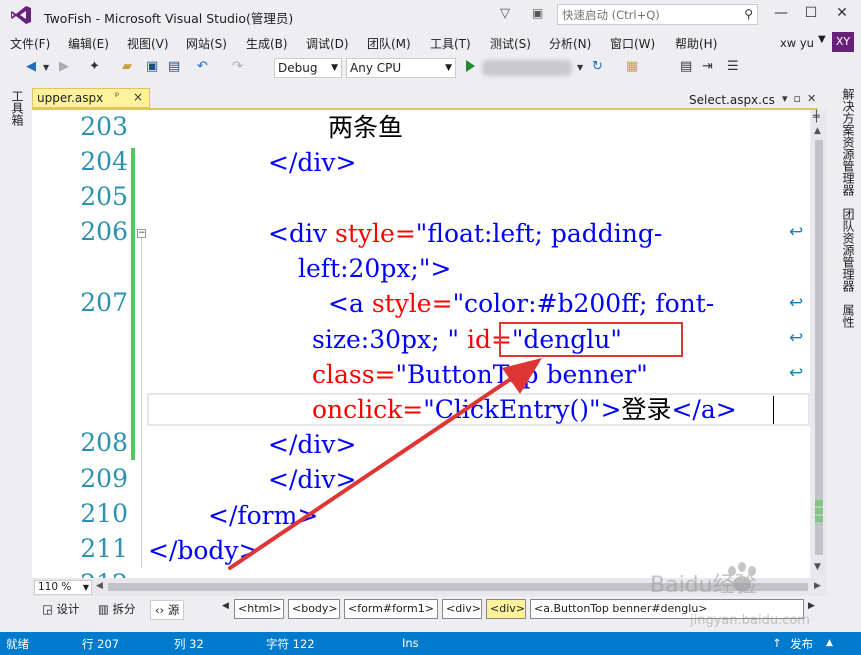 The height and width of the screenshot is (655, 861). What do you see at coordinates (267, 43) in the screenshot?
I see `menu-build: 生成(B)` at bounding box center [267, 43].